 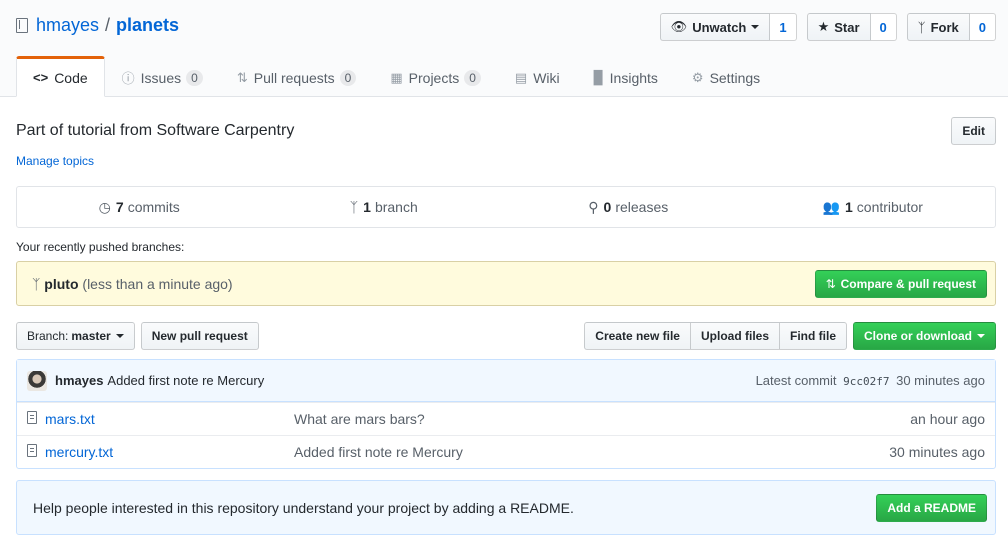 I want to click on tab-projects: ▦ Projects 0, so click(x=435, y=76).